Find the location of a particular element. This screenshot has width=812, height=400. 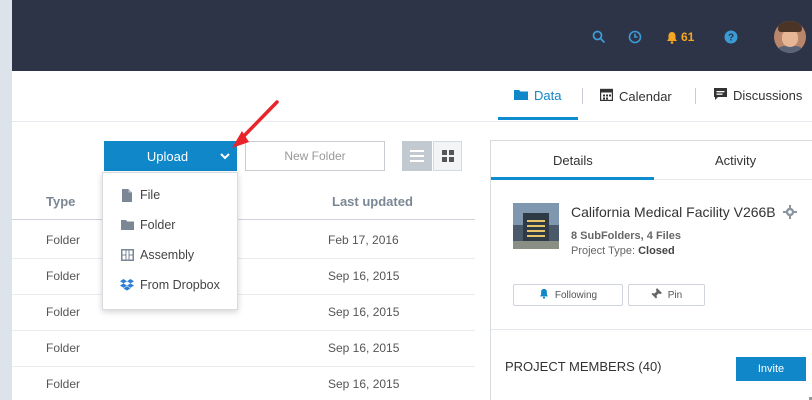

invite-button: Invite is located at coordinates (771, 369).